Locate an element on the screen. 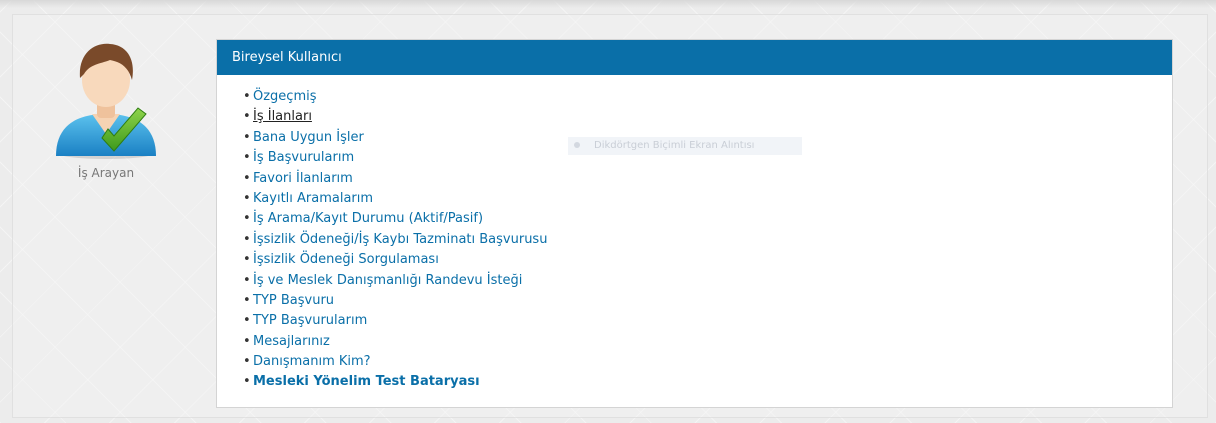  menu-link: Favori İlanlarım is located at coordinates (303, 178).